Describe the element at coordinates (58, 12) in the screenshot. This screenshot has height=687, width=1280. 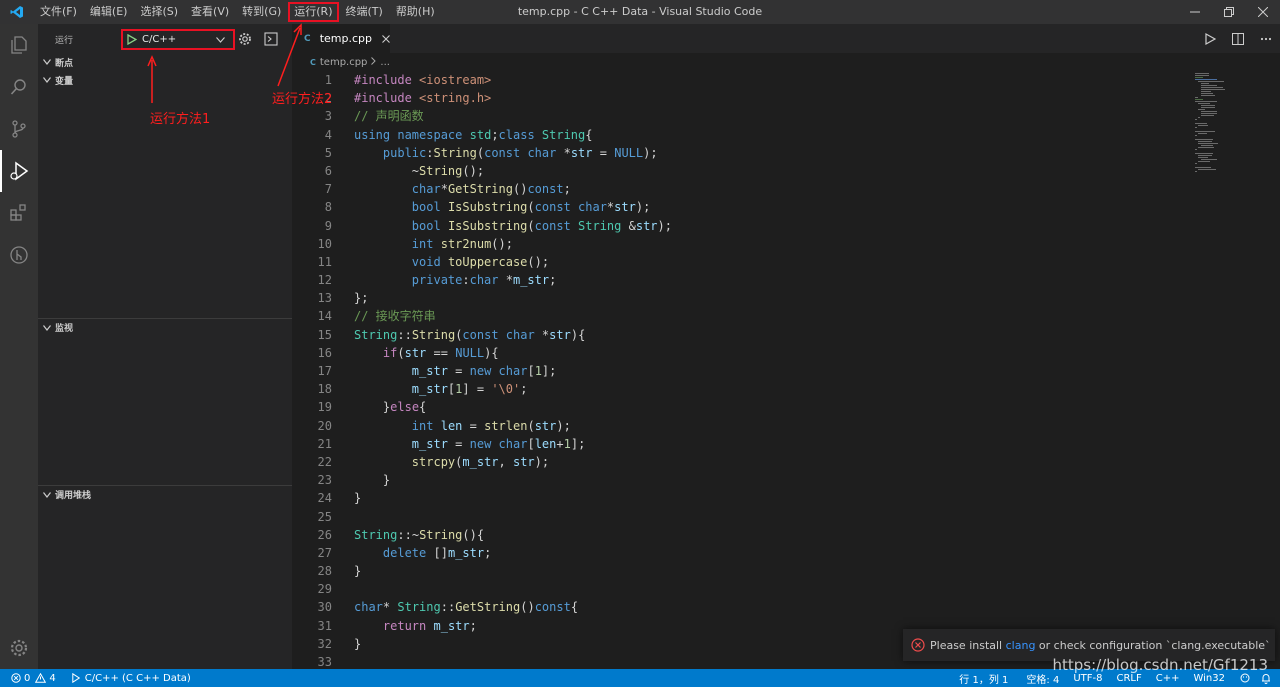
I see `menu-file: 文件(F)` at that location.